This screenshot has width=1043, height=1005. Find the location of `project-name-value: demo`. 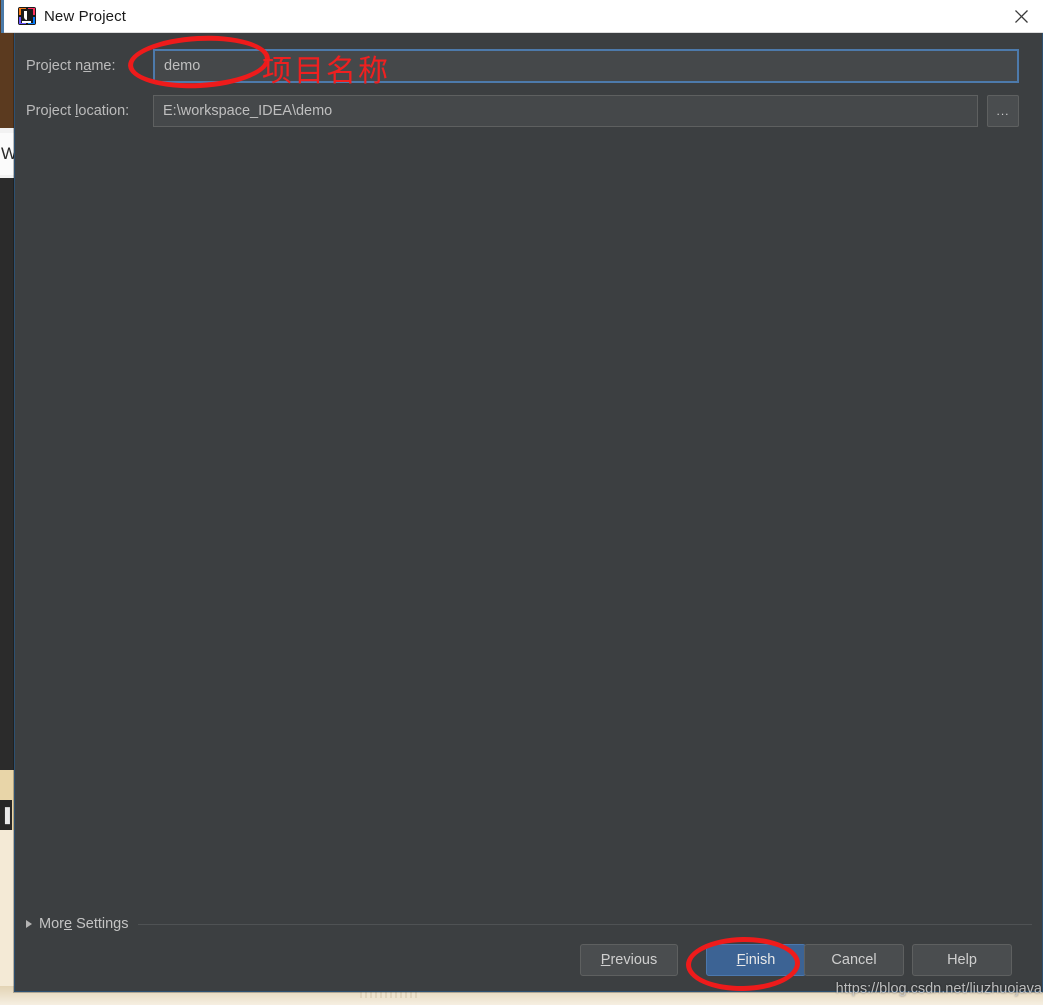

project-name-value: demo is located at coordinates (182, 66).